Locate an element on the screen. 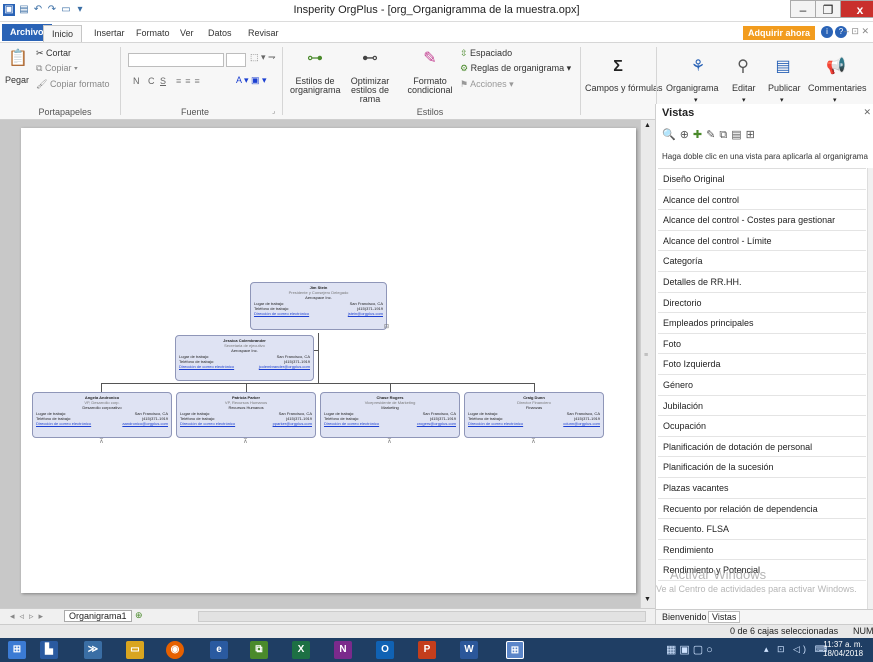  email-value: aandronico@orgplus.com is located at coordinates (145, 423).